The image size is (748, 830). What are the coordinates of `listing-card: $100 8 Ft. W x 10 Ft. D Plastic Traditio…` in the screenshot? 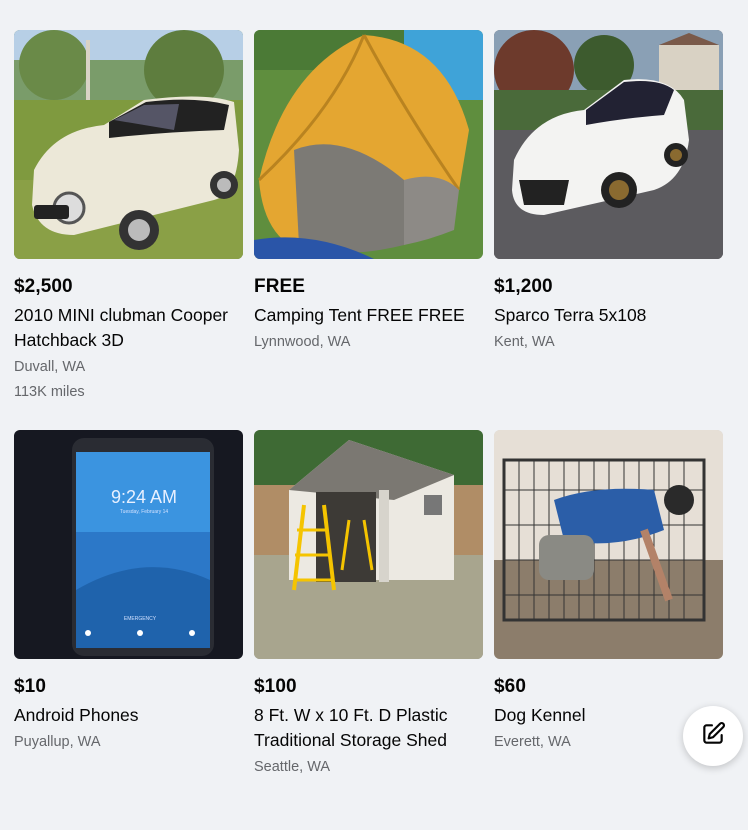 It's located at (368, 630).